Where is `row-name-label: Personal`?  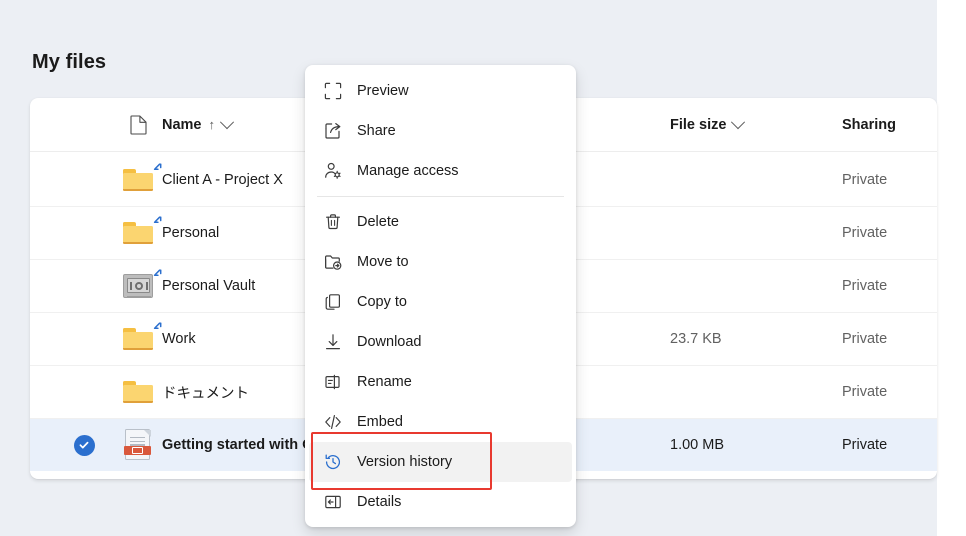
row-name-label: Personal is located at coordinates (191, 233).